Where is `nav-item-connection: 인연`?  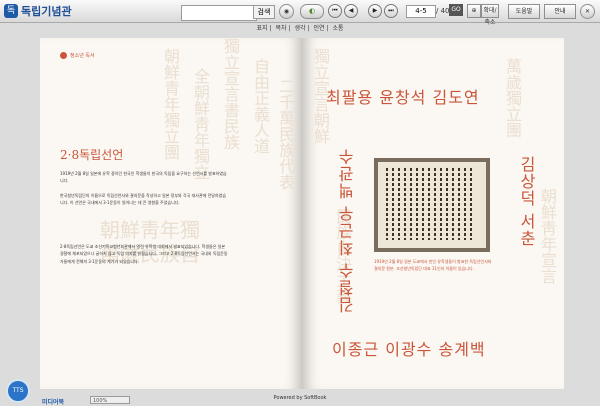 nav-item-connection: 인연 is located at coordinates (318, 28).